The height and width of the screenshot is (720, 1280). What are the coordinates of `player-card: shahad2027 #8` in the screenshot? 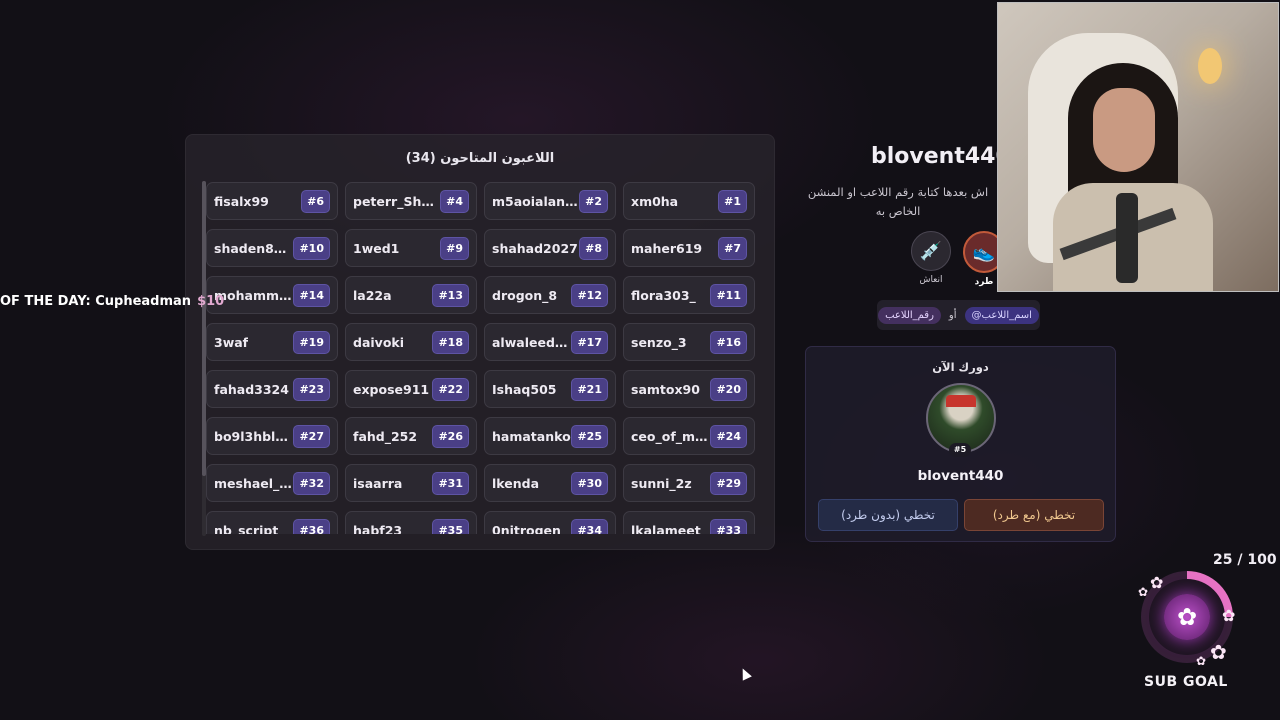 It's located at (550, 248).